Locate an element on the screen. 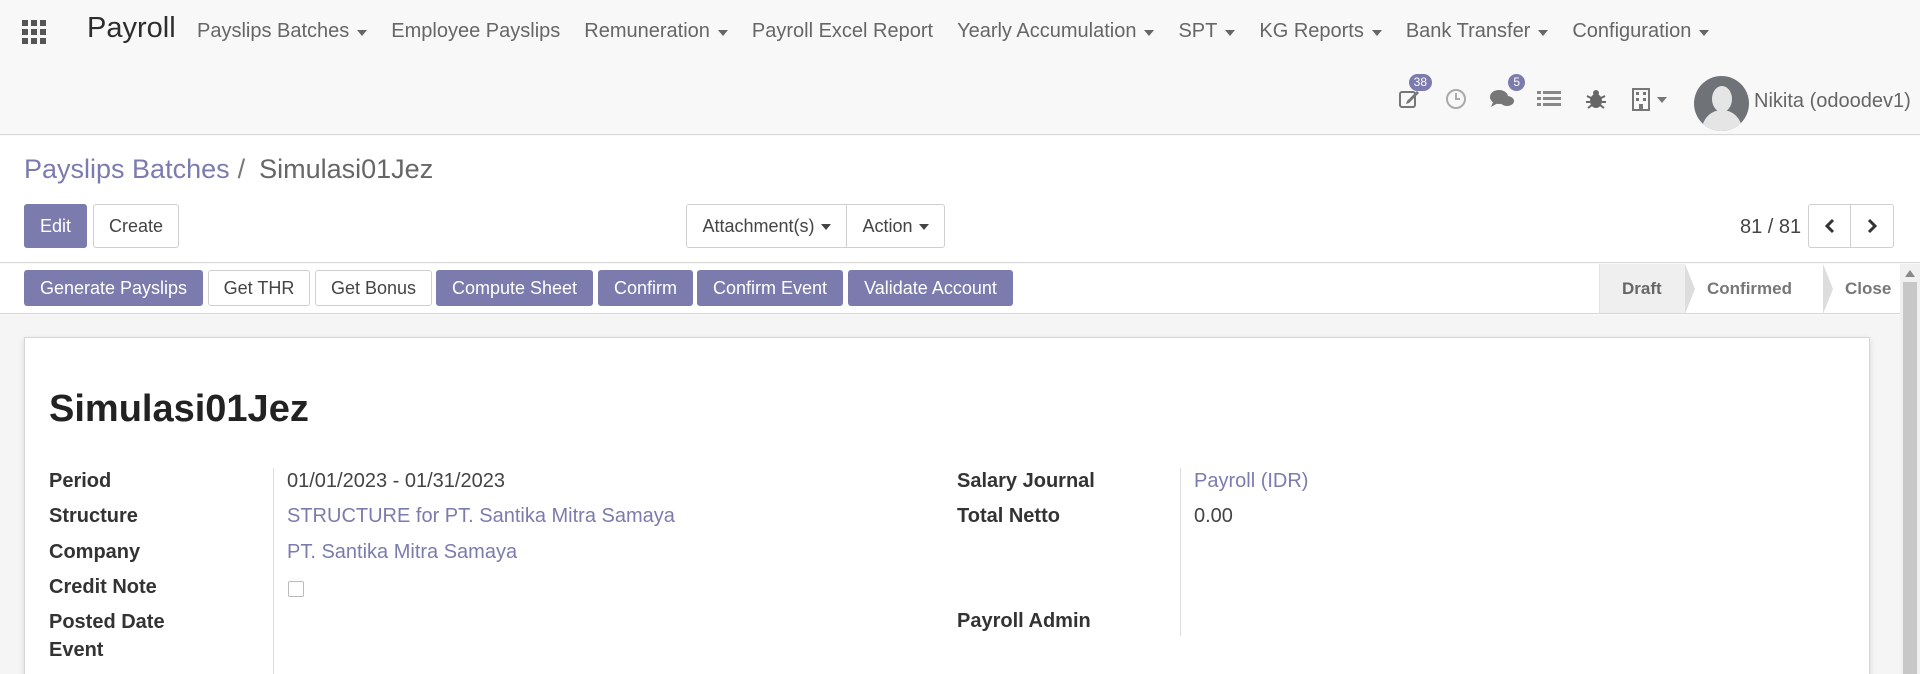 Image resolution: width=1920 pixels, height=674 pixels. menu-employee-payslips: Employee Payslips is located at coordinates (475, 31).